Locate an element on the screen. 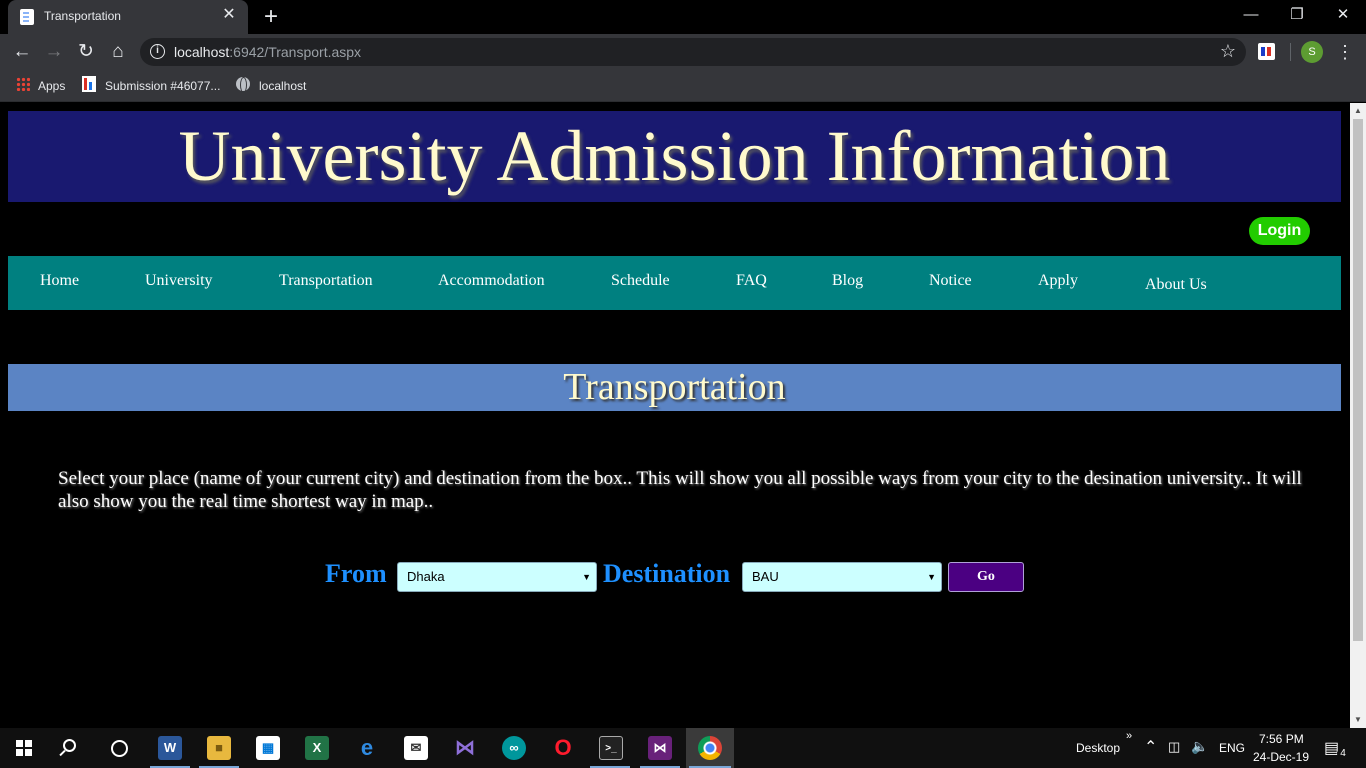  nav-item-university: University is located at coordinates (179, 281).